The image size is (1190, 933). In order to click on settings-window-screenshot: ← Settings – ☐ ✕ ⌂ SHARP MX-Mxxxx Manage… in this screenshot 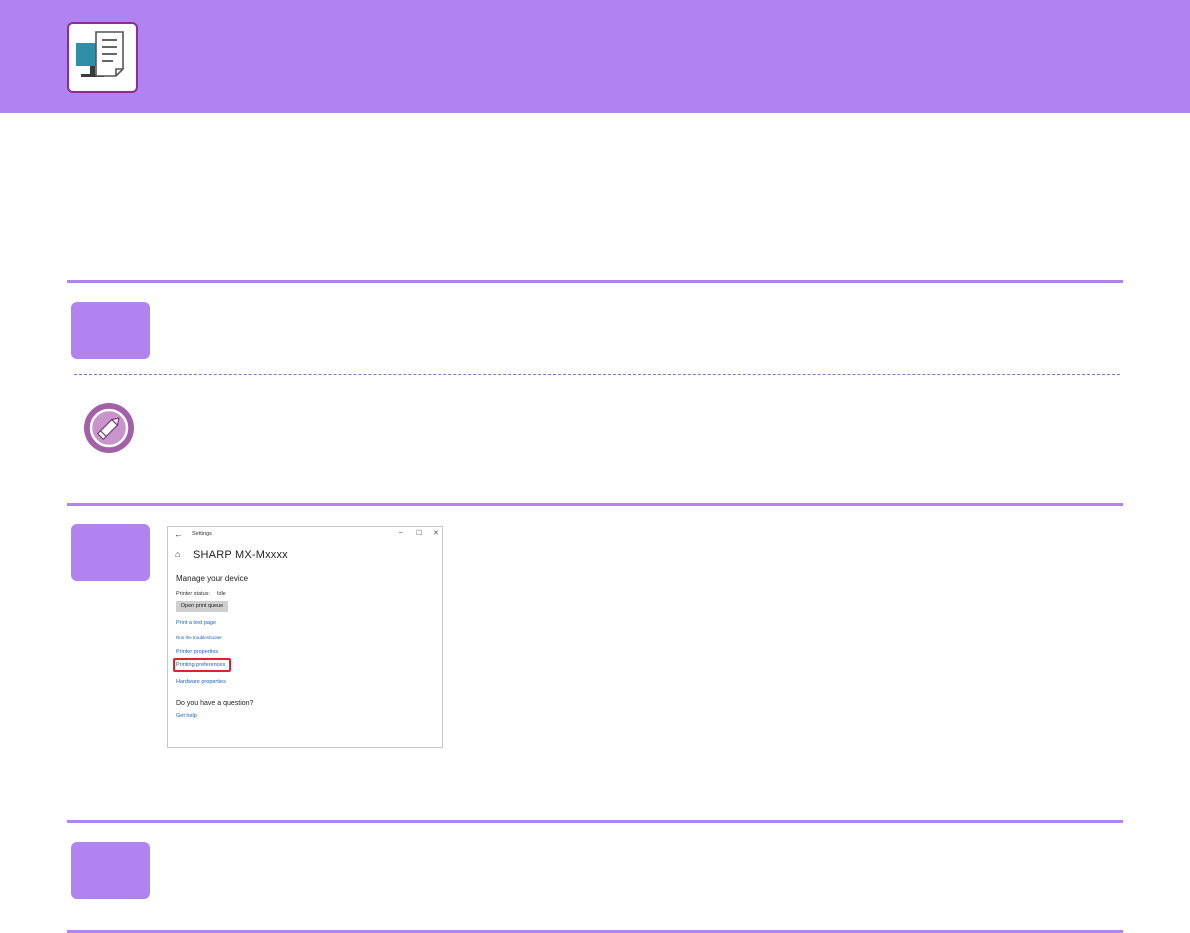, I will do `click(305, 637)`.